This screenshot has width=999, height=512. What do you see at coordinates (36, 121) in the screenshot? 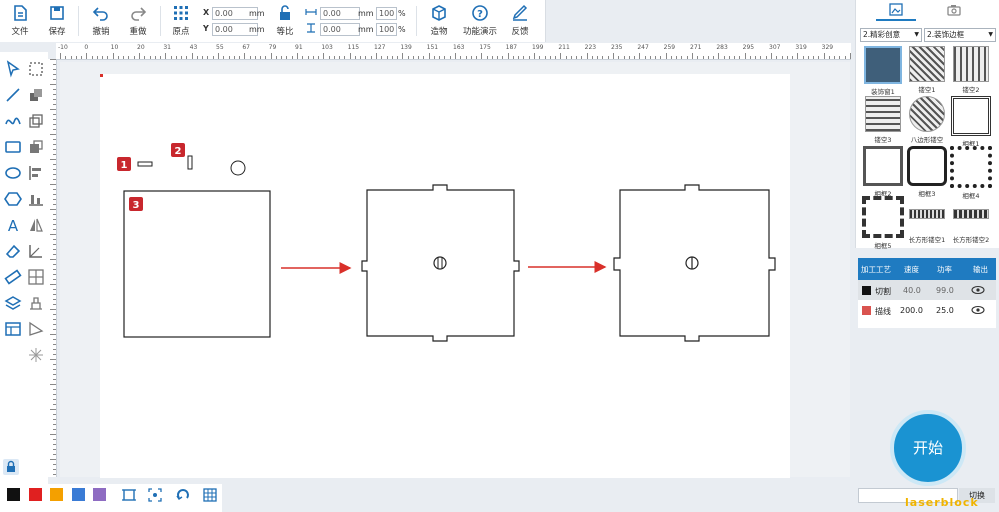
I see `copy-tool` at bounding box center [36, 121].